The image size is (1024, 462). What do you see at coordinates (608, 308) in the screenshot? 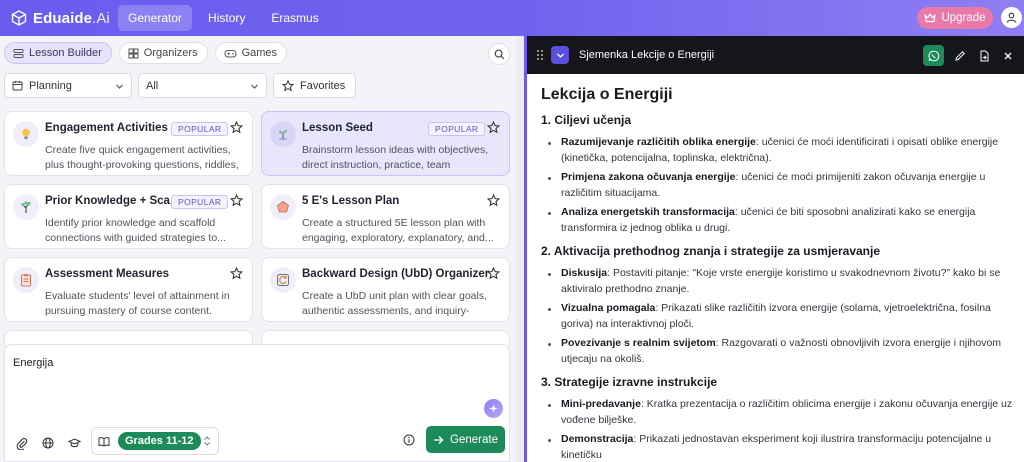
I see `item-term: Vizualna pomagala` at bounding box center [608, 308].